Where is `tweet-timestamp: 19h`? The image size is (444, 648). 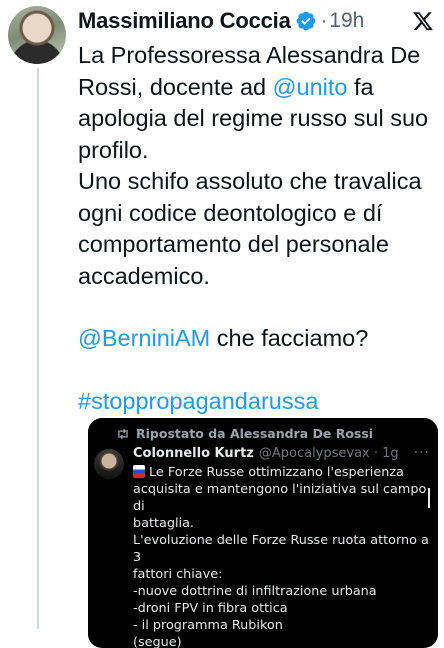
tweet-timestamp: 19h is located at coordinates (346, 21).